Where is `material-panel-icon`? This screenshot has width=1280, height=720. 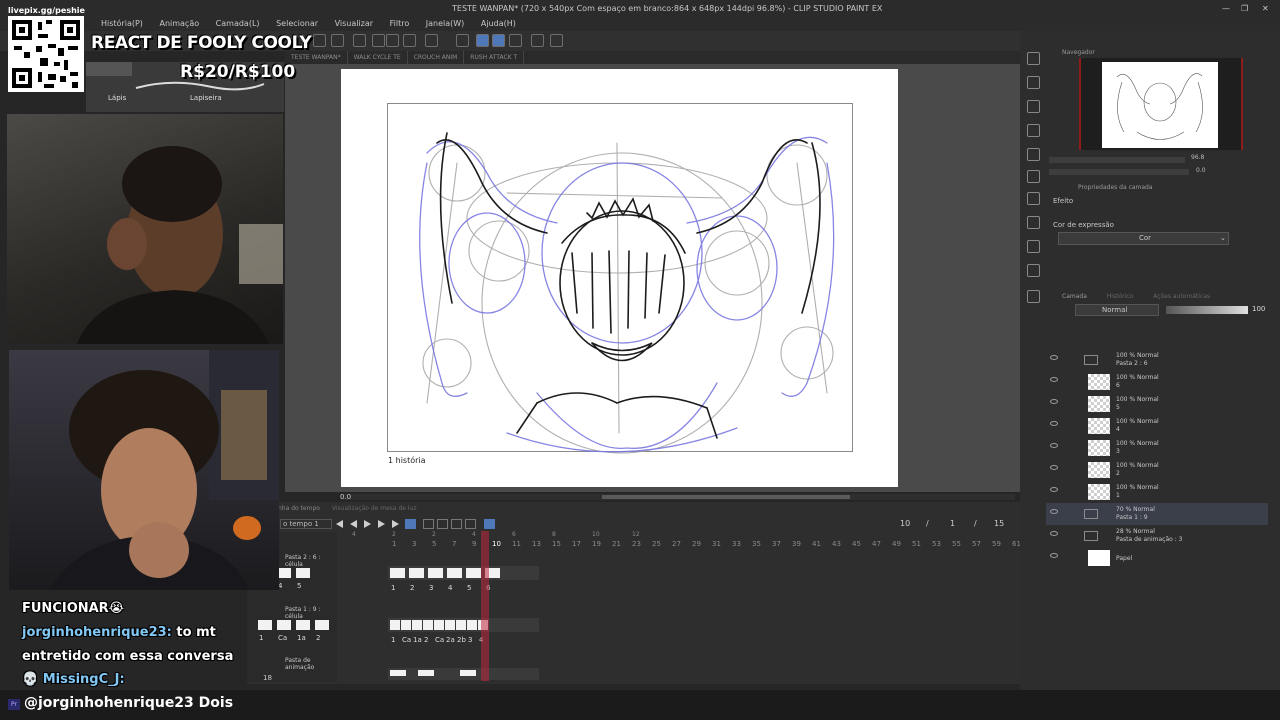
material-panel-icon is located at coordinates (1033, 176).